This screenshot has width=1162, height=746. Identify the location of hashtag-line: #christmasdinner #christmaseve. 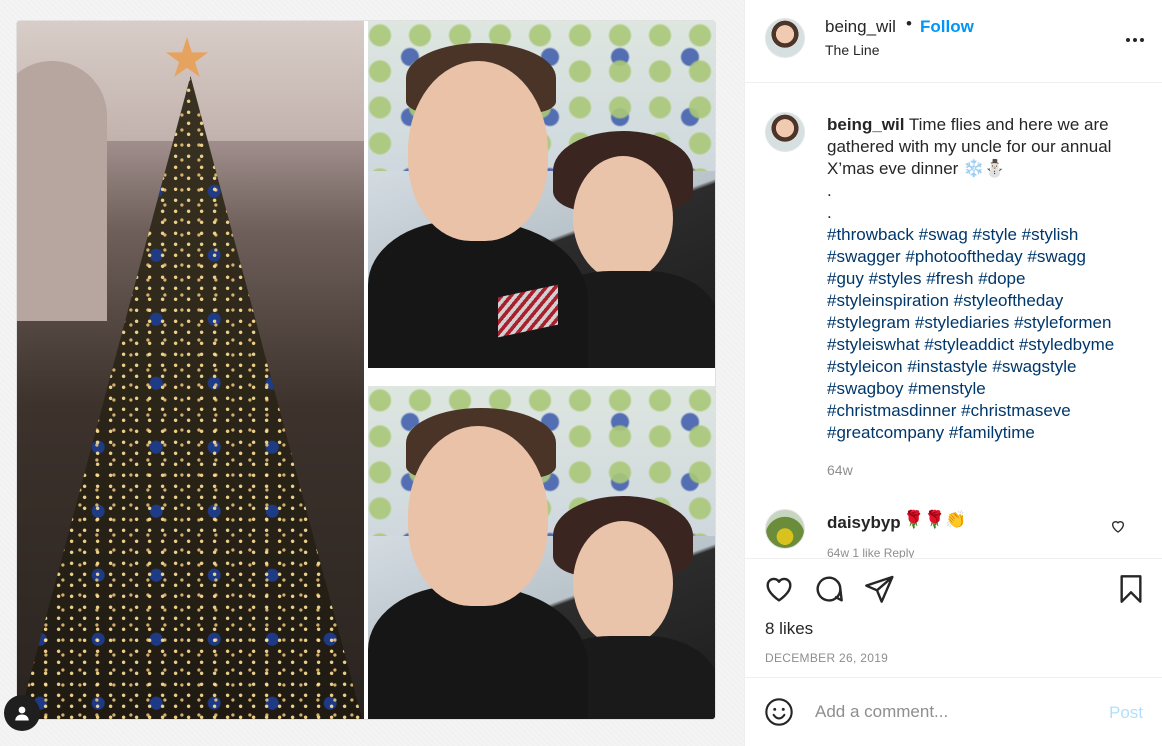
(987, 411).